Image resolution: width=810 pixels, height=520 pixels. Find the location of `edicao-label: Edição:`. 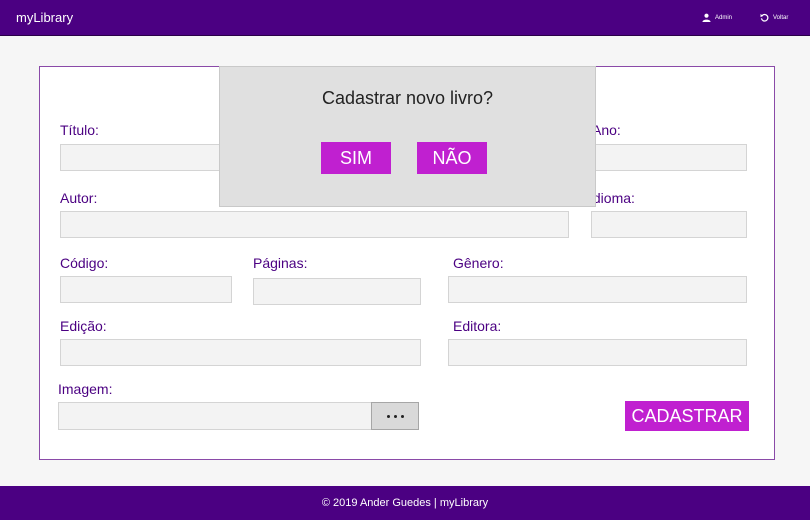

edicao-label: Edição: is located at coordinates (83, 326).